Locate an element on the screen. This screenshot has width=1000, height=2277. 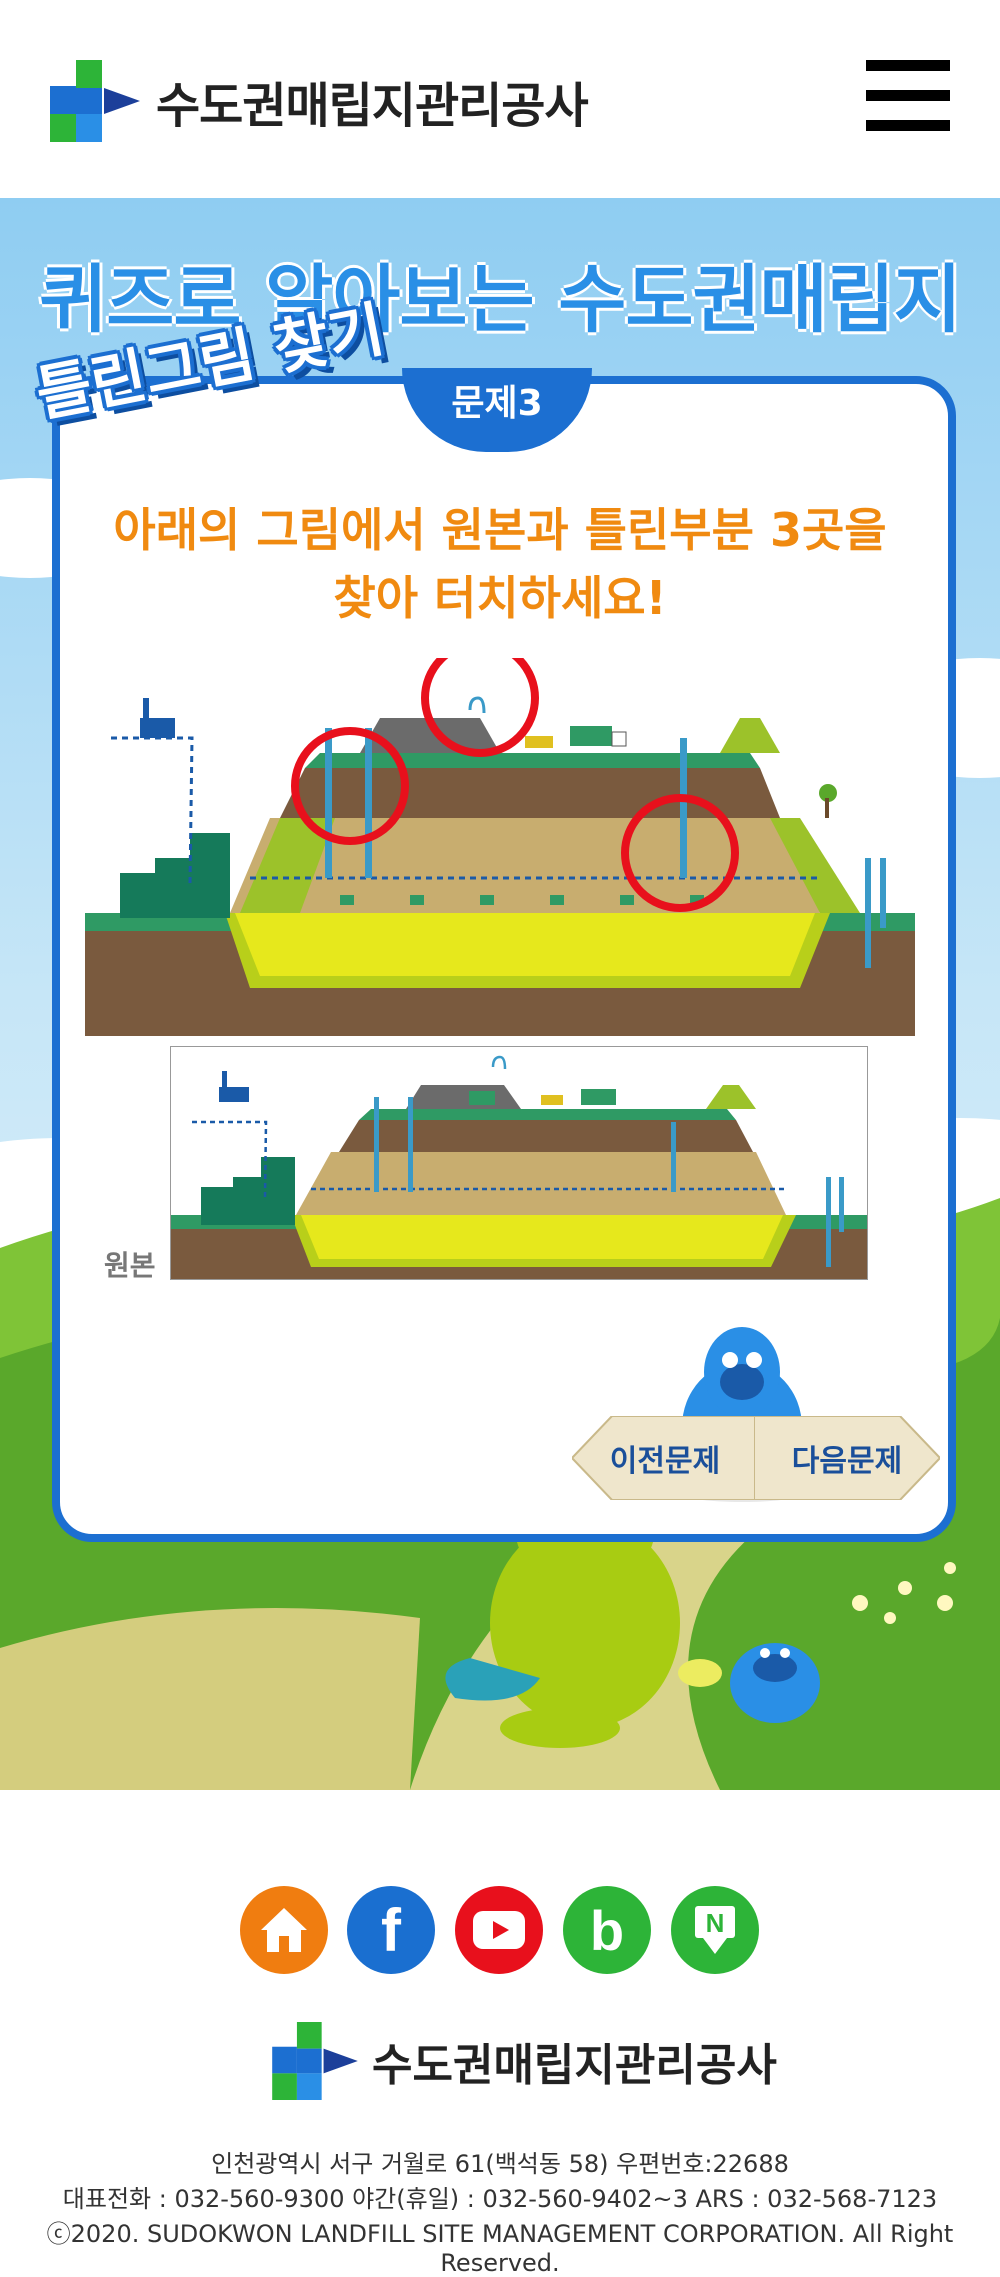
facebook-icon: f is located at coordinates (391, 1930).